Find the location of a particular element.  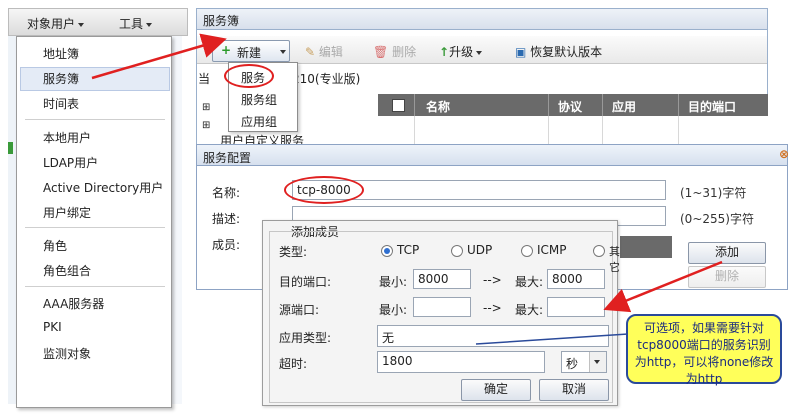

name-label: 名称: is located at coordinates (226, 193).